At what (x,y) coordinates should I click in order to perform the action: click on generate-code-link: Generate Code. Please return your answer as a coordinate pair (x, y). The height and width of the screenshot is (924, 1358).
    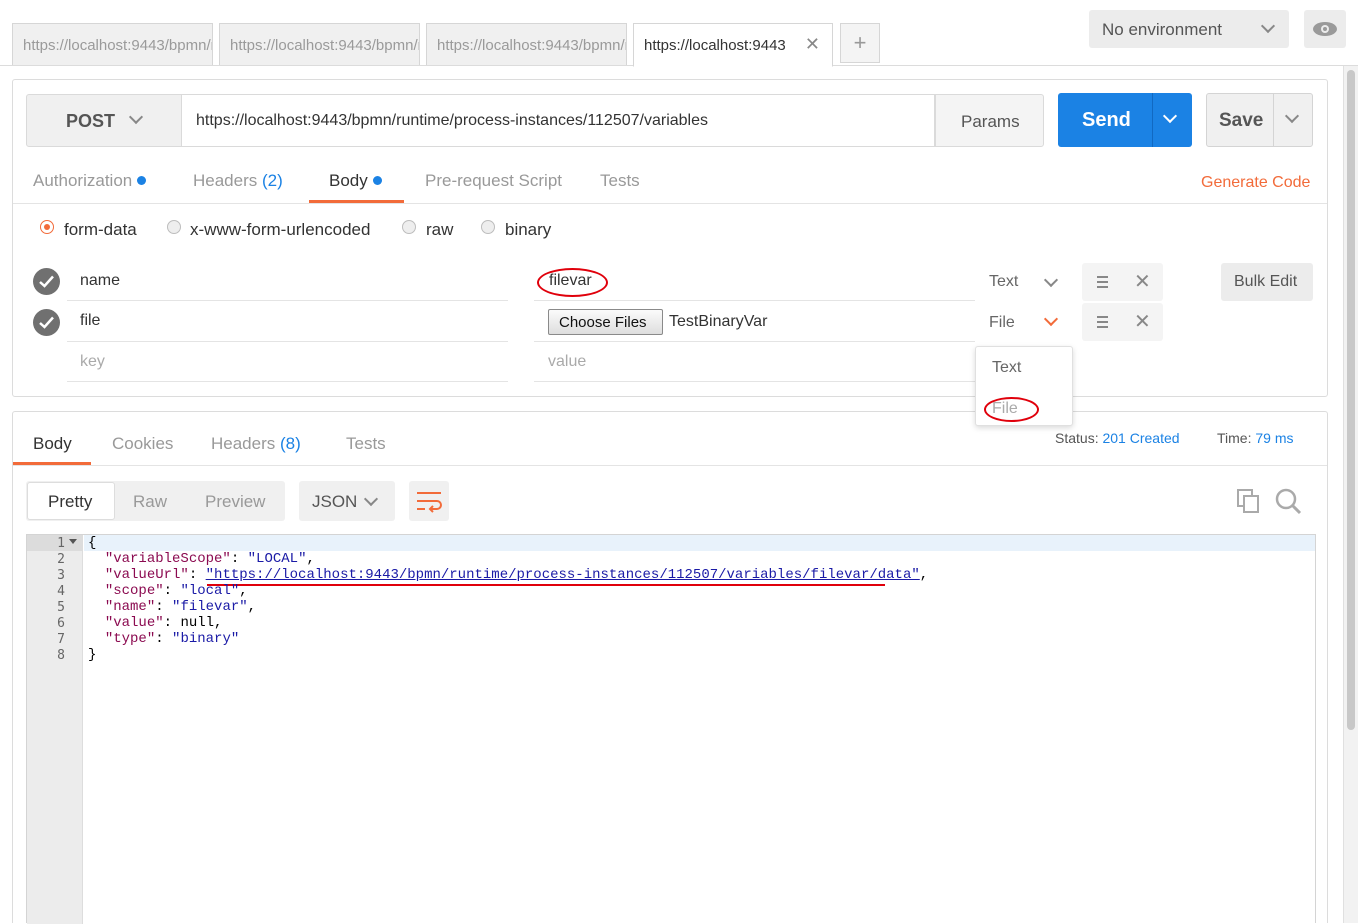
    Looking at the image, I should click on (1255, 183).